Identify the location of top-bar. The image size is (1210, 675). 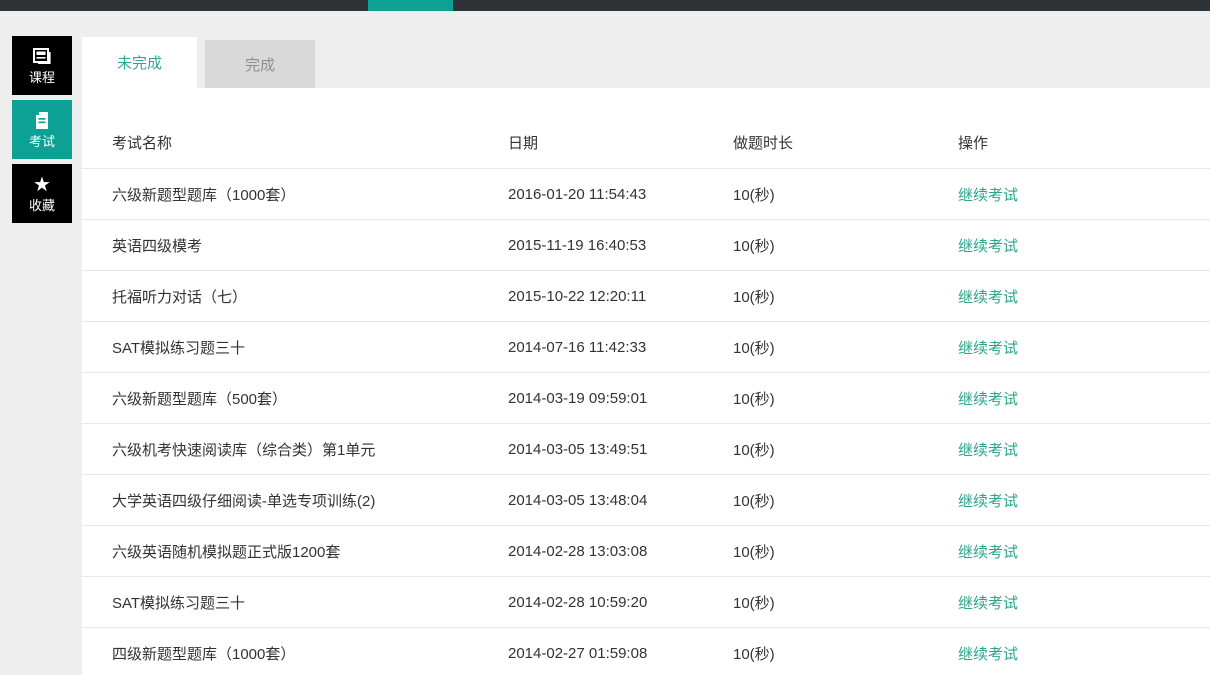
(605, 5).